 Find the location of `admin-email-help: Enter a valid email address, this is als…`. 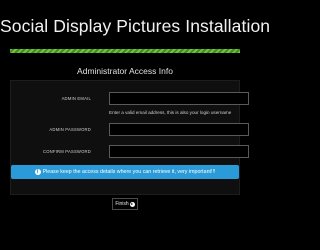

admin-email-help: Enter a valid email address, this is als… is located at coordinates (170, 112).